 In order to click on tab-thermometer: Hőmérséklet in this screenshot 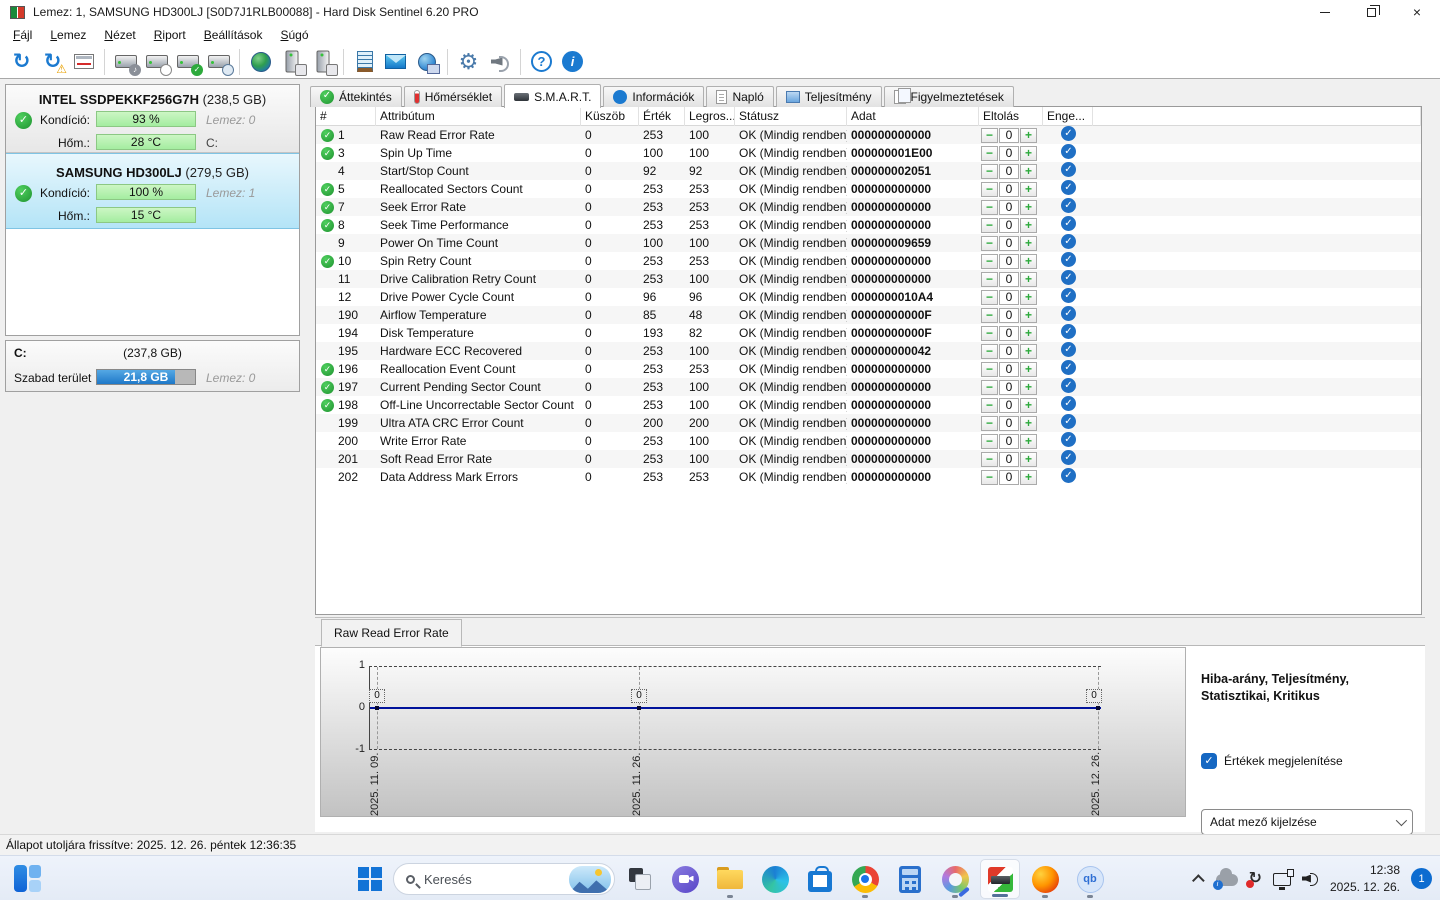, I will do `click(453, 96)`.